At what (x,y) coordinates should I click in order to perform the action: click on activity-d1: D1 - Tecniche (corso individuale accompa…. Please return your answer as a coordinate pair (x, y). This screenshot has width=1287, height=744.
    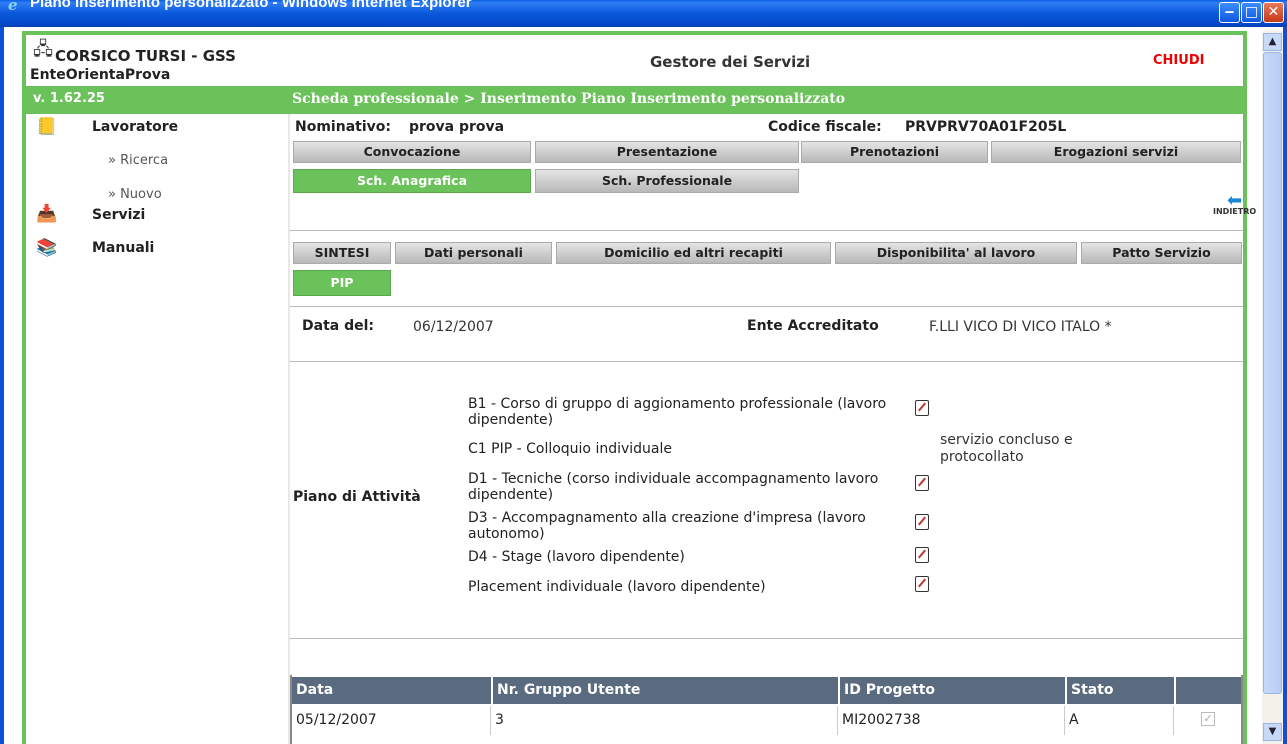
    Looking at the image, I should click on (673, 487).